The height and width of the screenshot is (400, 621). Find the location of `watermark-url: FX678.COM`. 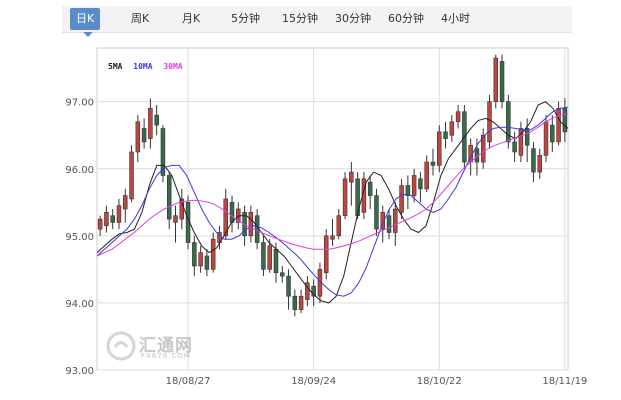

watermark-url: FX678.COM is located at coordinates (166, 356).